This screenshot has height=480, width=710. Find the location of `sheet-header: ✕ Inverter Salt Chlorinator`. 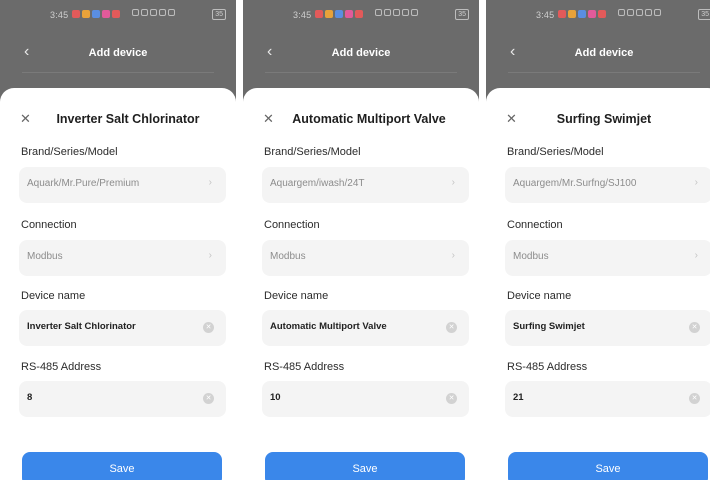

sheet-header: ✕ Inverter Salt Chlorinator is located at coordinates (118, 120).